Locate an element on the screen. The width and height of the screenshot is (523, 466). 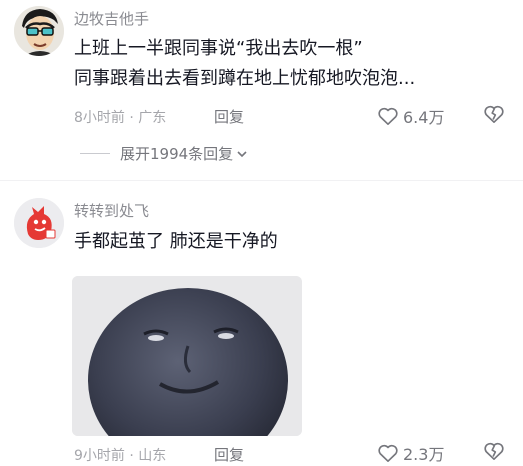
comment-meta: 8小时前 · 广东 is located at coordinates (120, 117).